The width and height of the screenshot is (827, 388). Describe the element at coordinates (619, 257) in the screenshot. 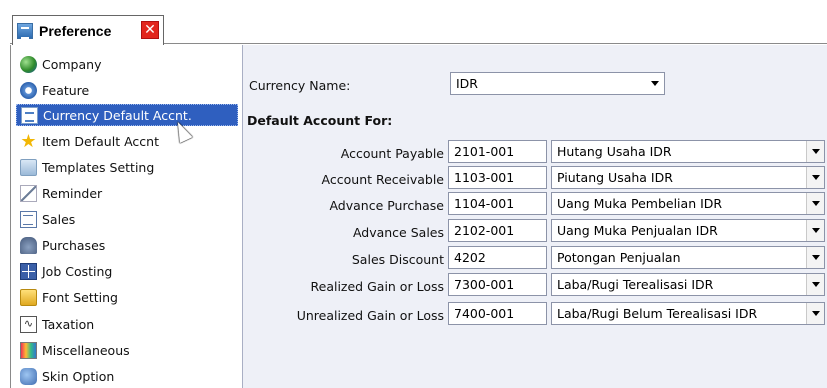

I see `sales-discount-account-value: Potongan Penjualan` at that location.